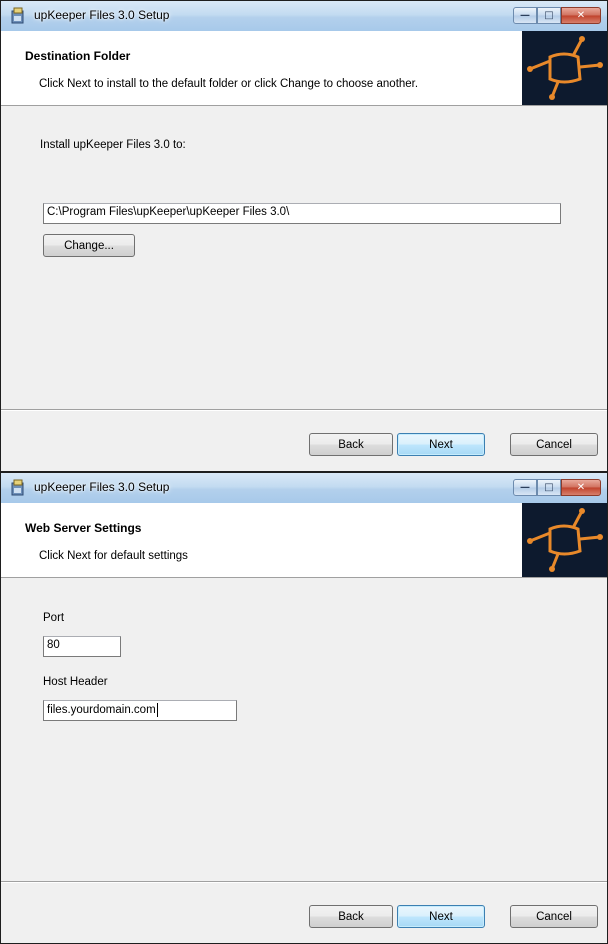 The width and height of the screenshot is (608, 944). What do you see at coordinates (113, 556) in the screenshot?
I see `banner-description: Click Next for default settings` at bounding box center [113, 556].